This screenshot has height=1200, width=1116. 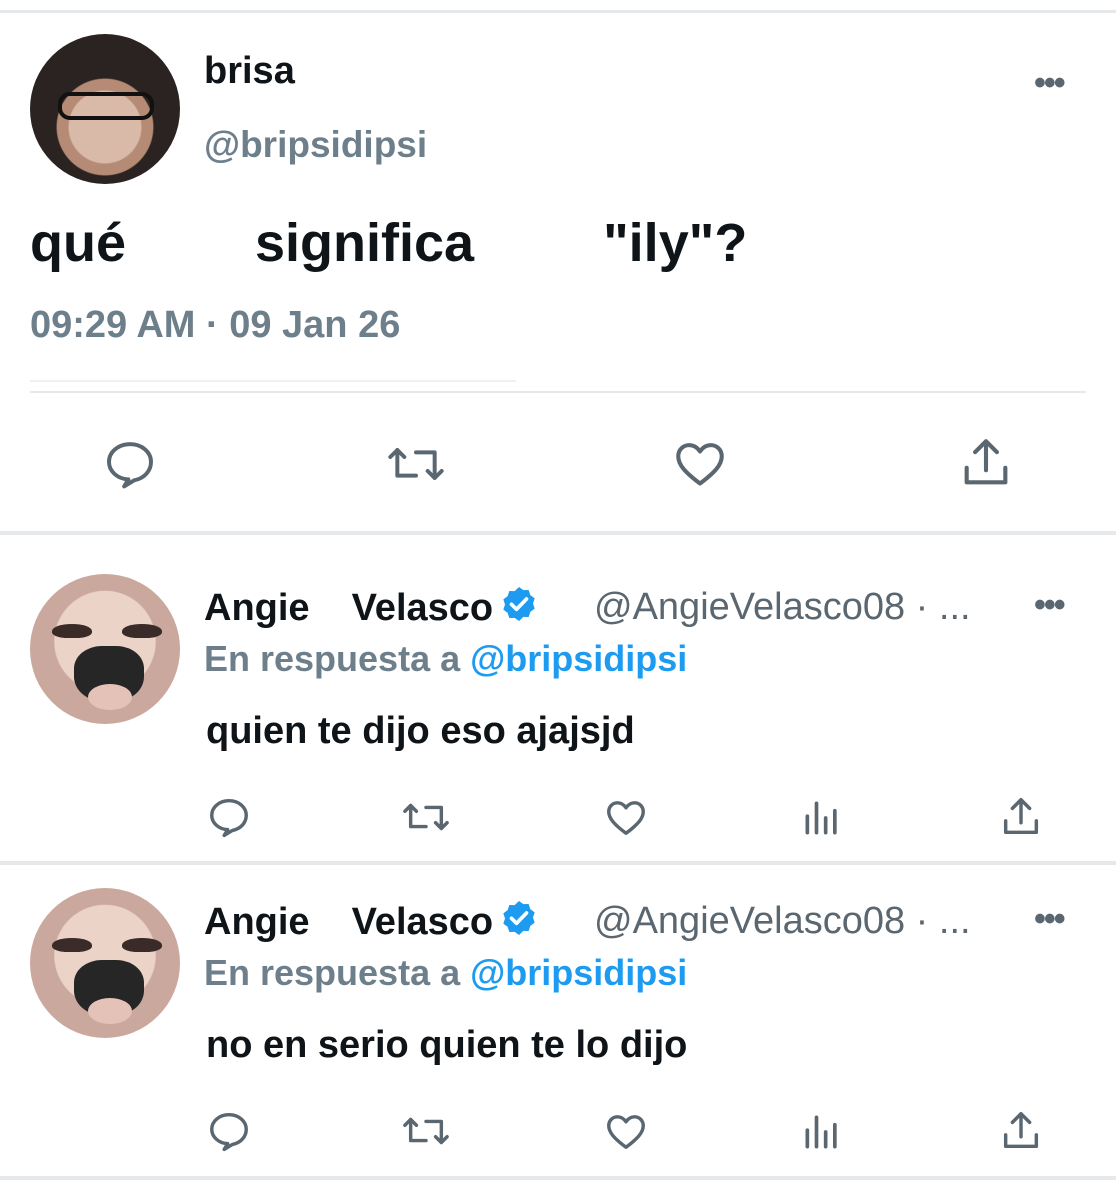 I want to click on reply-text: quien te dijo eso ajajsjd, so click(x=420, y=731).